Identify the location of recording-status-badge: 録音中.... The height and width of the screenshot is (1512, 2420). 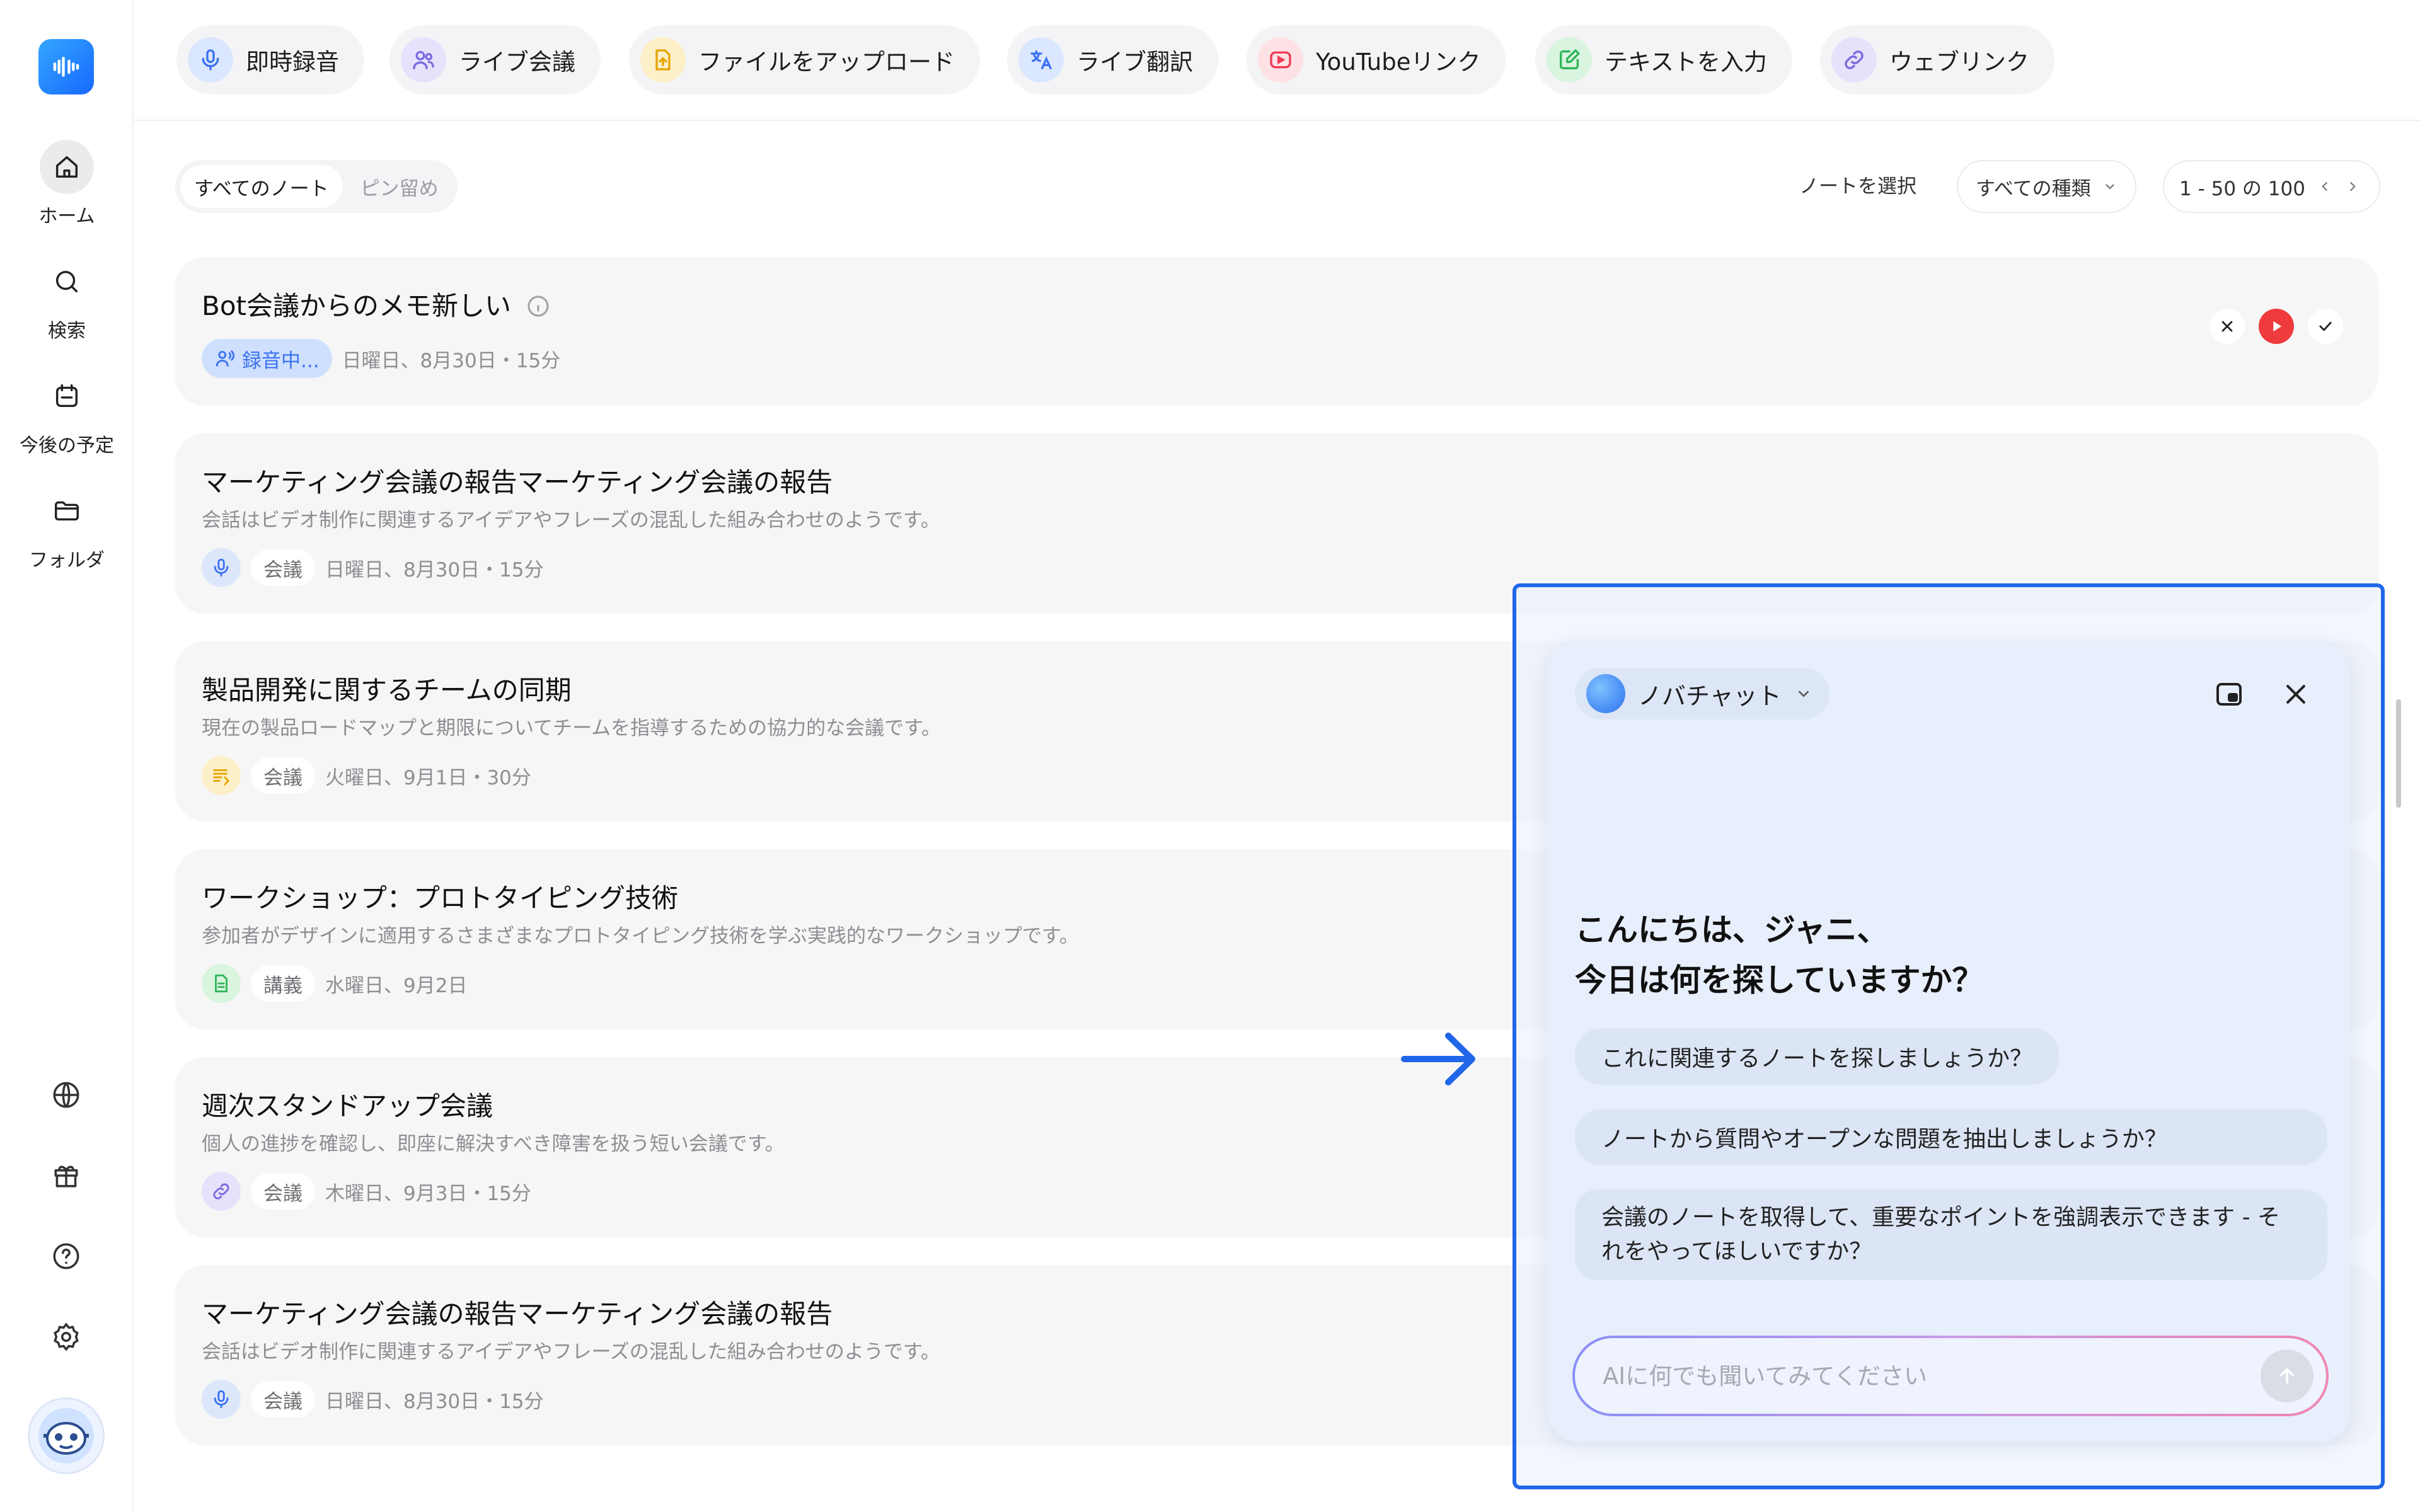
(267, 358).